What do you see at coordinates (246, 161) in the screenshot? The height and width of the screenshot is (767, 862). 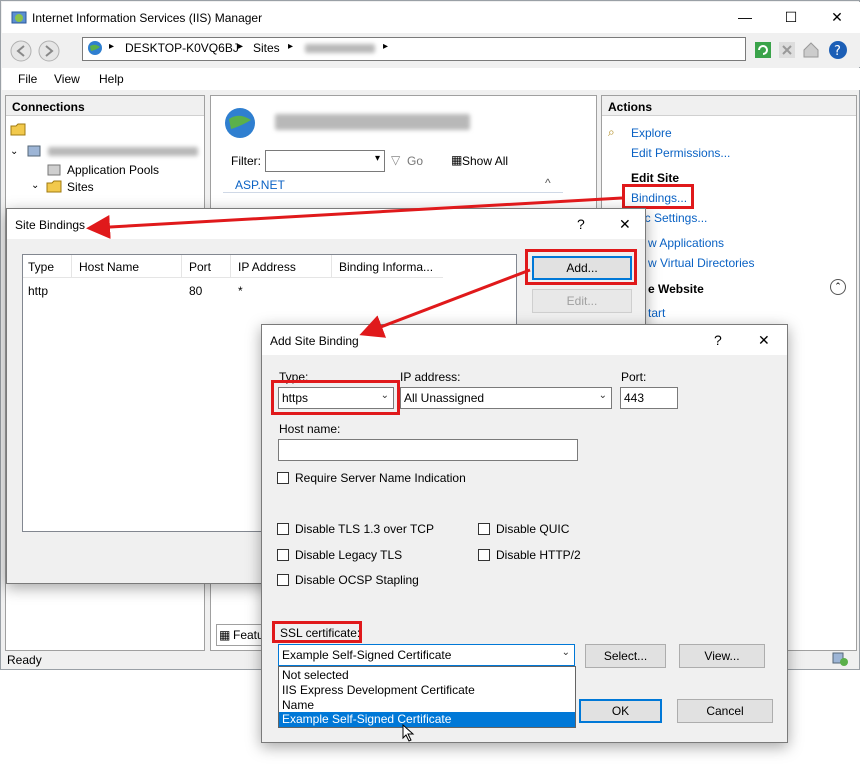 I see `filter-label: Filter:` at bounding box center [246, 161].